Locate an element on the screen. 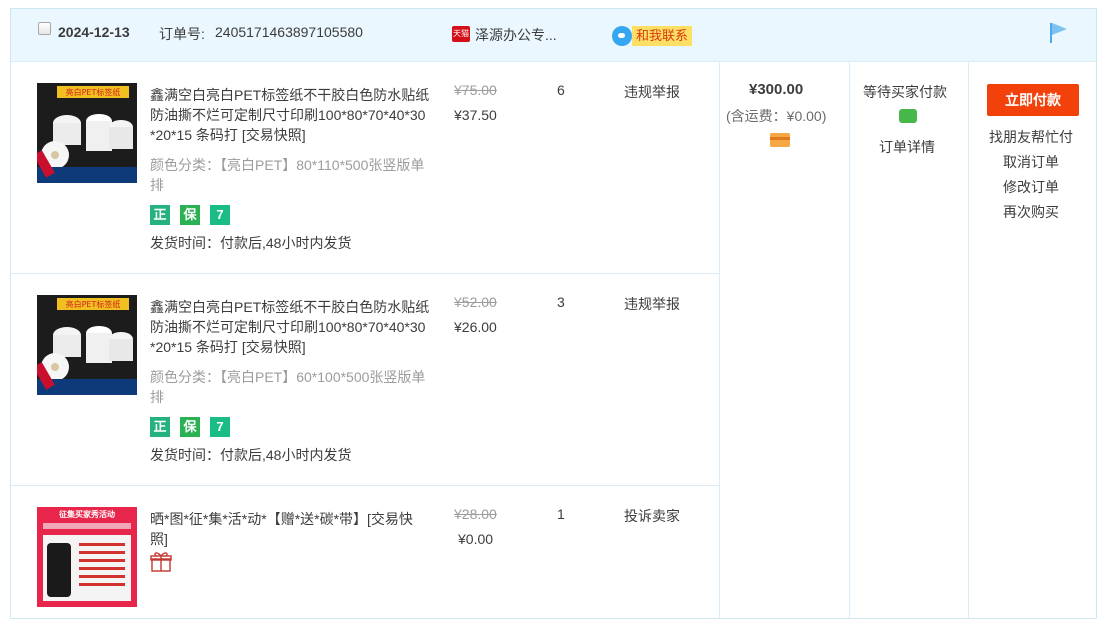  complain-seller-link: 投诉卖家 is located at coordinates (652, 516).